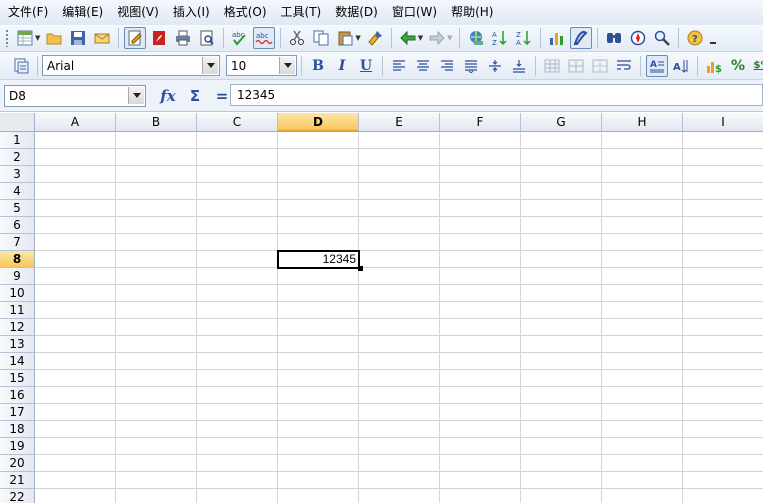 This screenshot has height=503, width=763. Describe the element at coordinates (518, 42) in the screenshot. I see `svg-text: A` at that location.